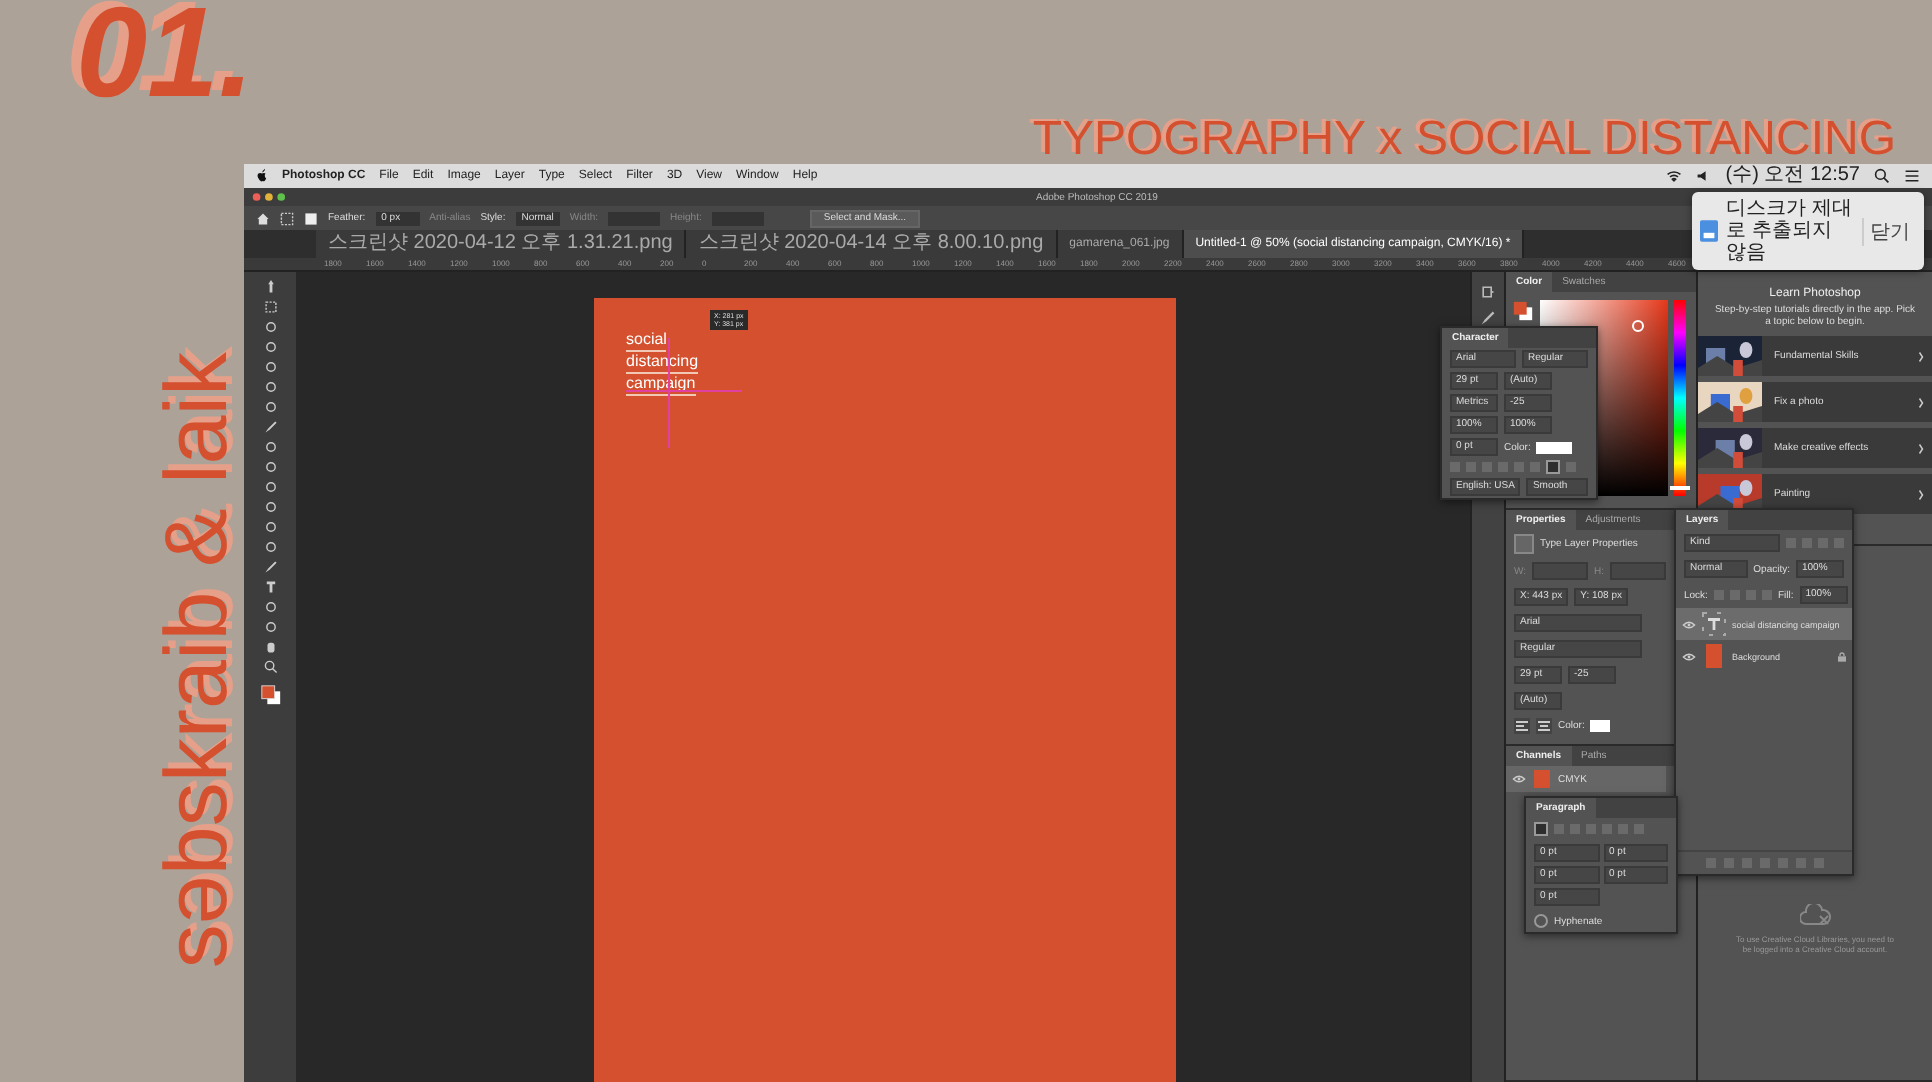  What do you see at coordinates (1488, 292) in the screenshot?
I see `history-icon` at bounding box center [1488, 292].